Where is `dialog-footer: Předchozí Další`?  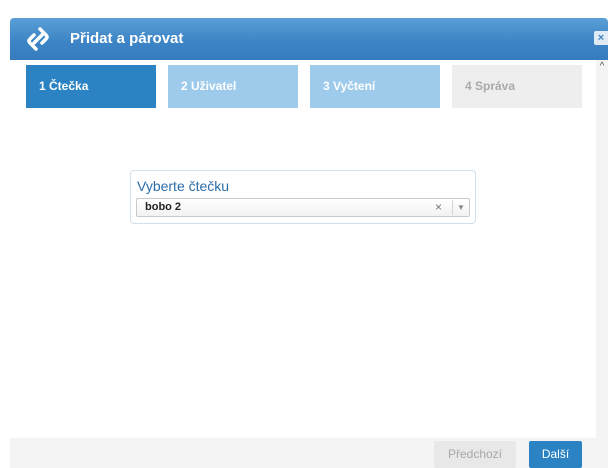
dialog-footer: Předchozí Další is located at coordinates (309, 453).